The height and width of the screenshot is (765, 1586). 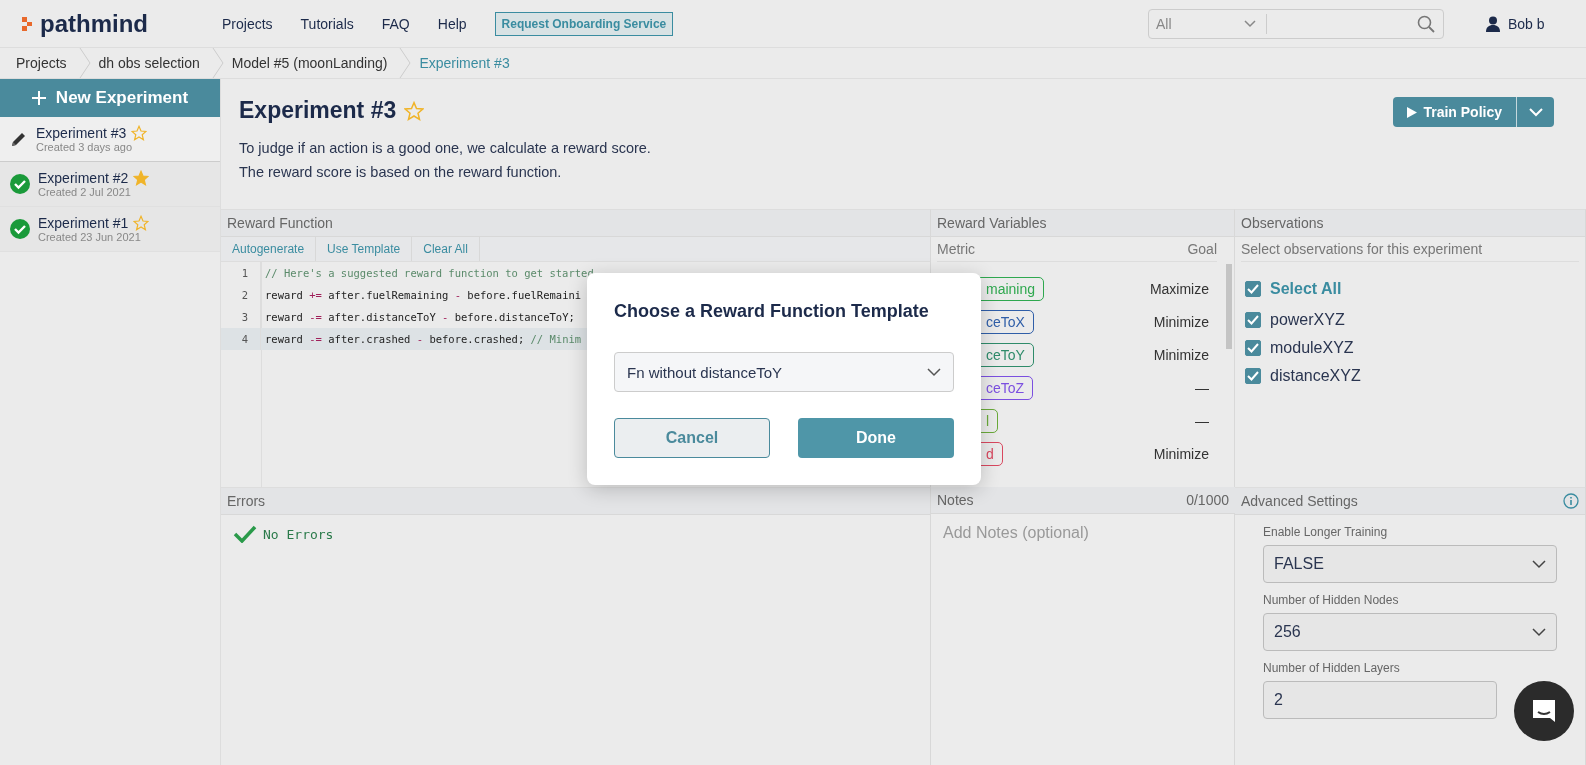 What do you see at coordinates (311, 63) in the screenshot?
I see `breadcrumb: Model #5 (moonLanding)` at bounding box center [311, 63].